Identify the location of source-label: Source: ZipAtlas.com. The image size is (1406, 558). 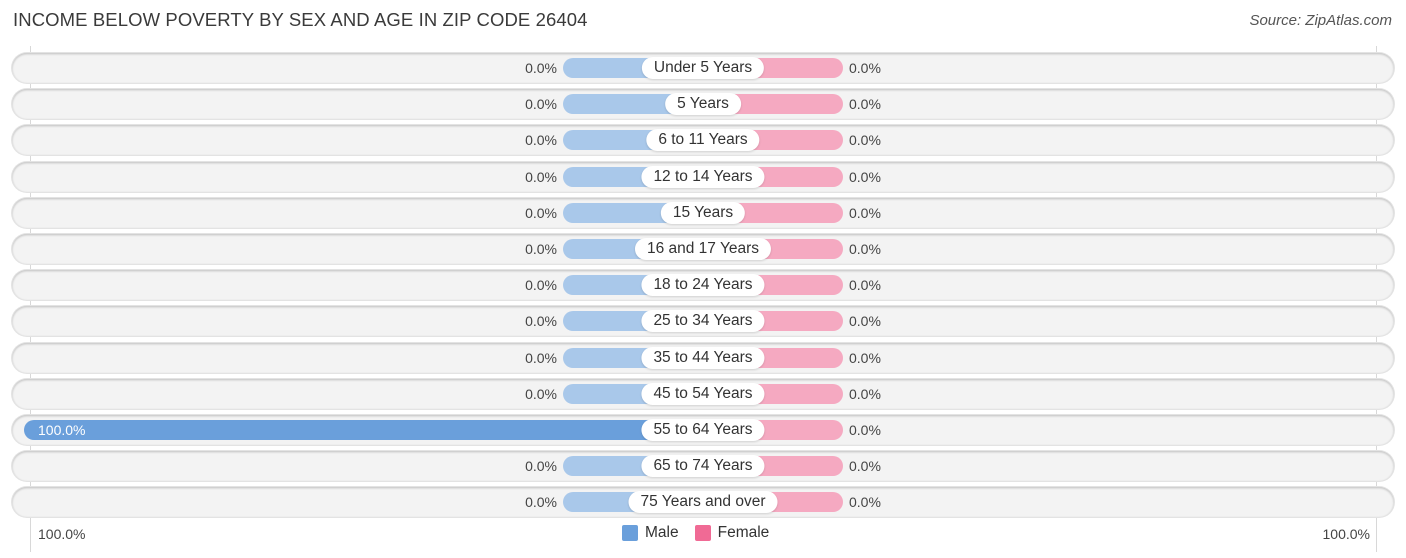
(1320, 20).